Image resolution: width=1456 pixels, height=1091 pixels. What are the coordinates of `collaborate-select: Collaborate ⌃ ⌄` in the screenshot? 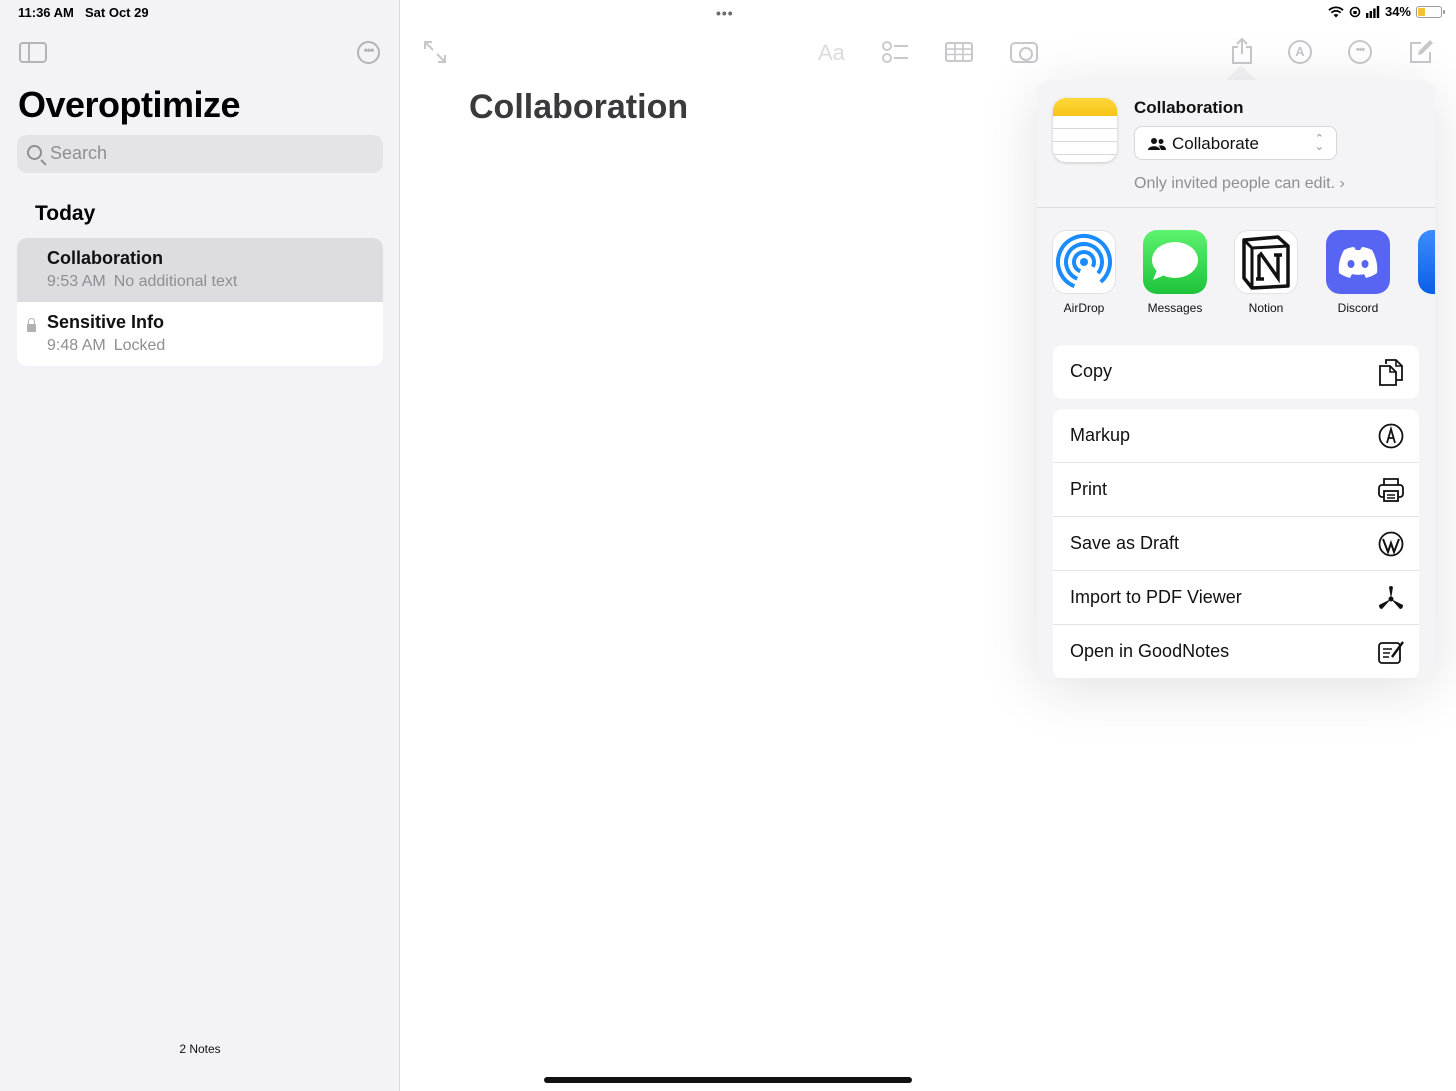 It's located at (1235, 143).